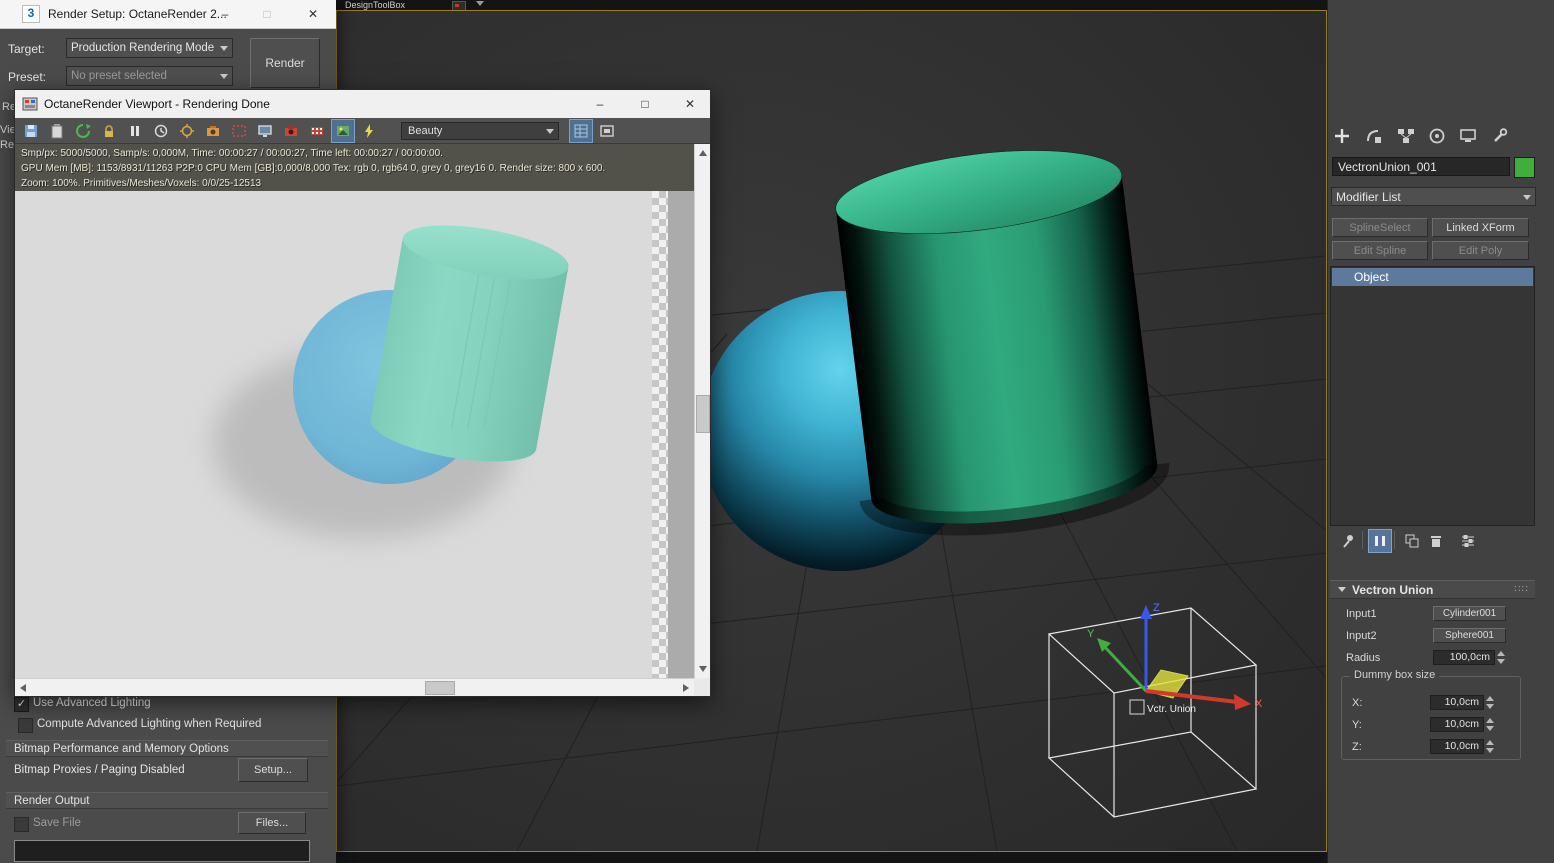 The height and width of the screenshot is (863, 1554). I want to click on target-dropdown: Production Rendering Mode, so click(149, 48).